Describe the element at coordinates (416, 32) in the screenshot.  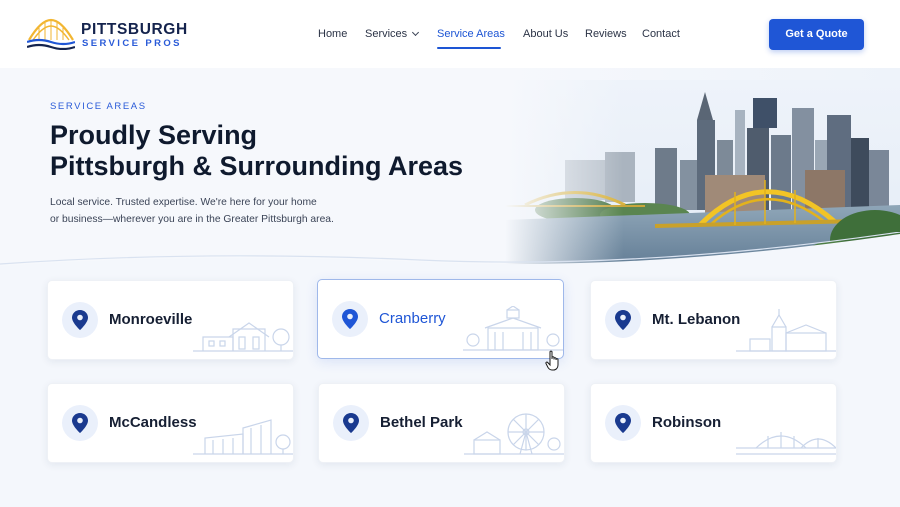
I see `chevron-down-icon` at that location.